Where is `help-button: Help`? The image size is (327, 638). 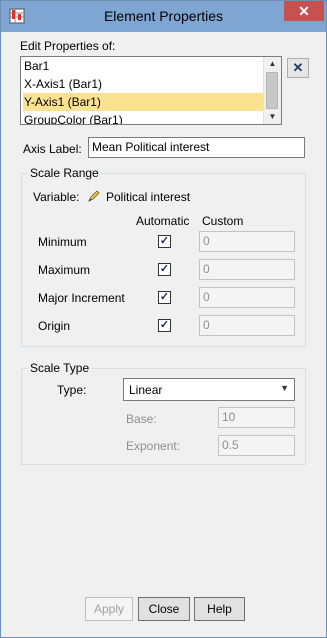 help-button: Help is located at coordinates (219, 609).